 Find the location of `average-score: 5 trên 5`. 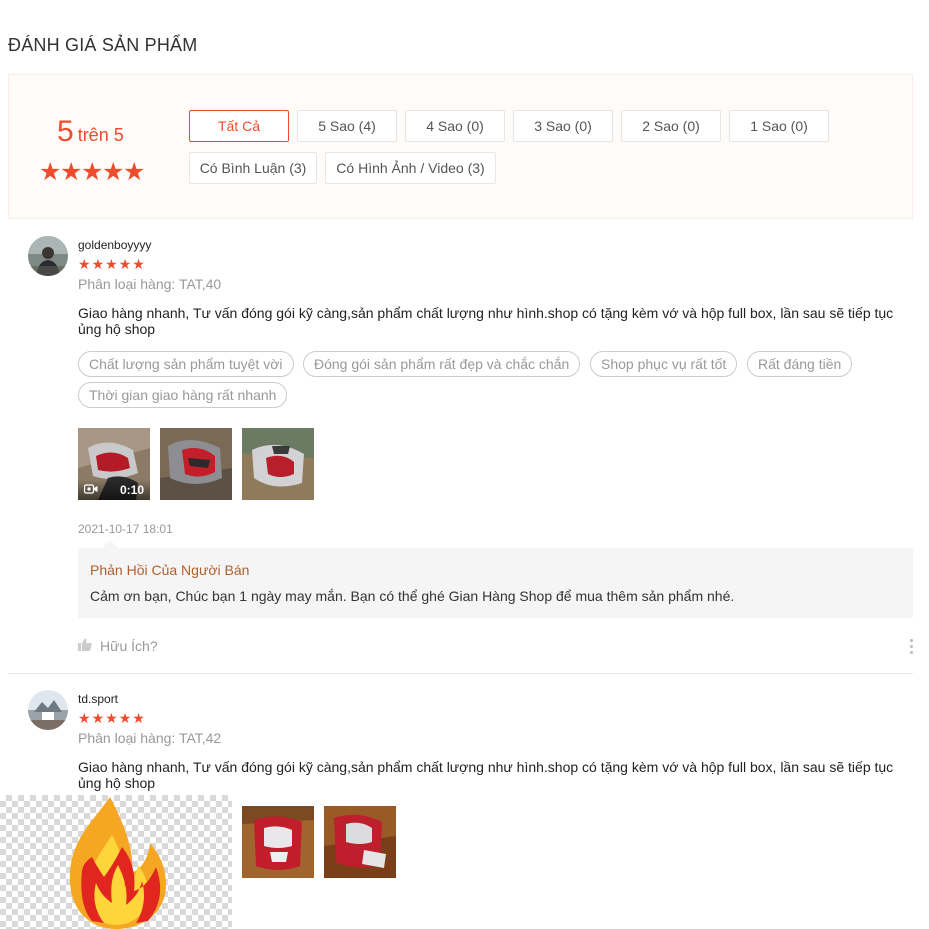

average-score: 5 trên 5 is located at coordinates (90, 132).